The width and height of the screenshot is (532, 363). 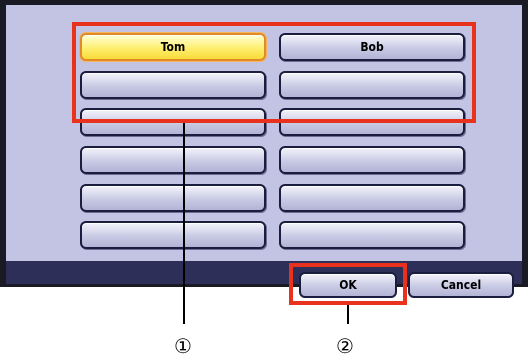 I want to click on cancel-button: Cancel, so click(x=461, y=285).